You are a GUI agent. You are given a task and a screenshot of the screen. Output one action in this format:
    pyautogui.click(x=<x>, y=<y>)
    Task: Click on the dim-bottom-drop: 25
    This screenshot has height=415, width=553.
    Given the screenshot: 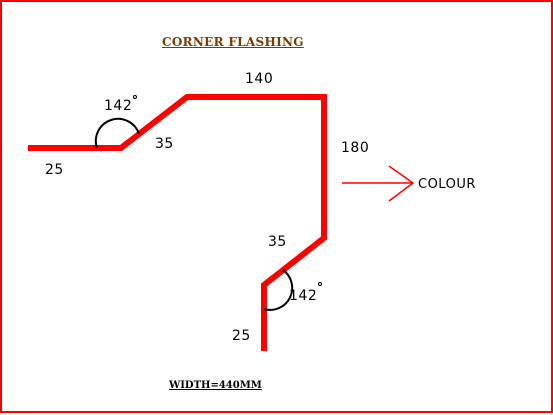 What is the action you would take?
    pyautogui.click(x=241, y=336)
    